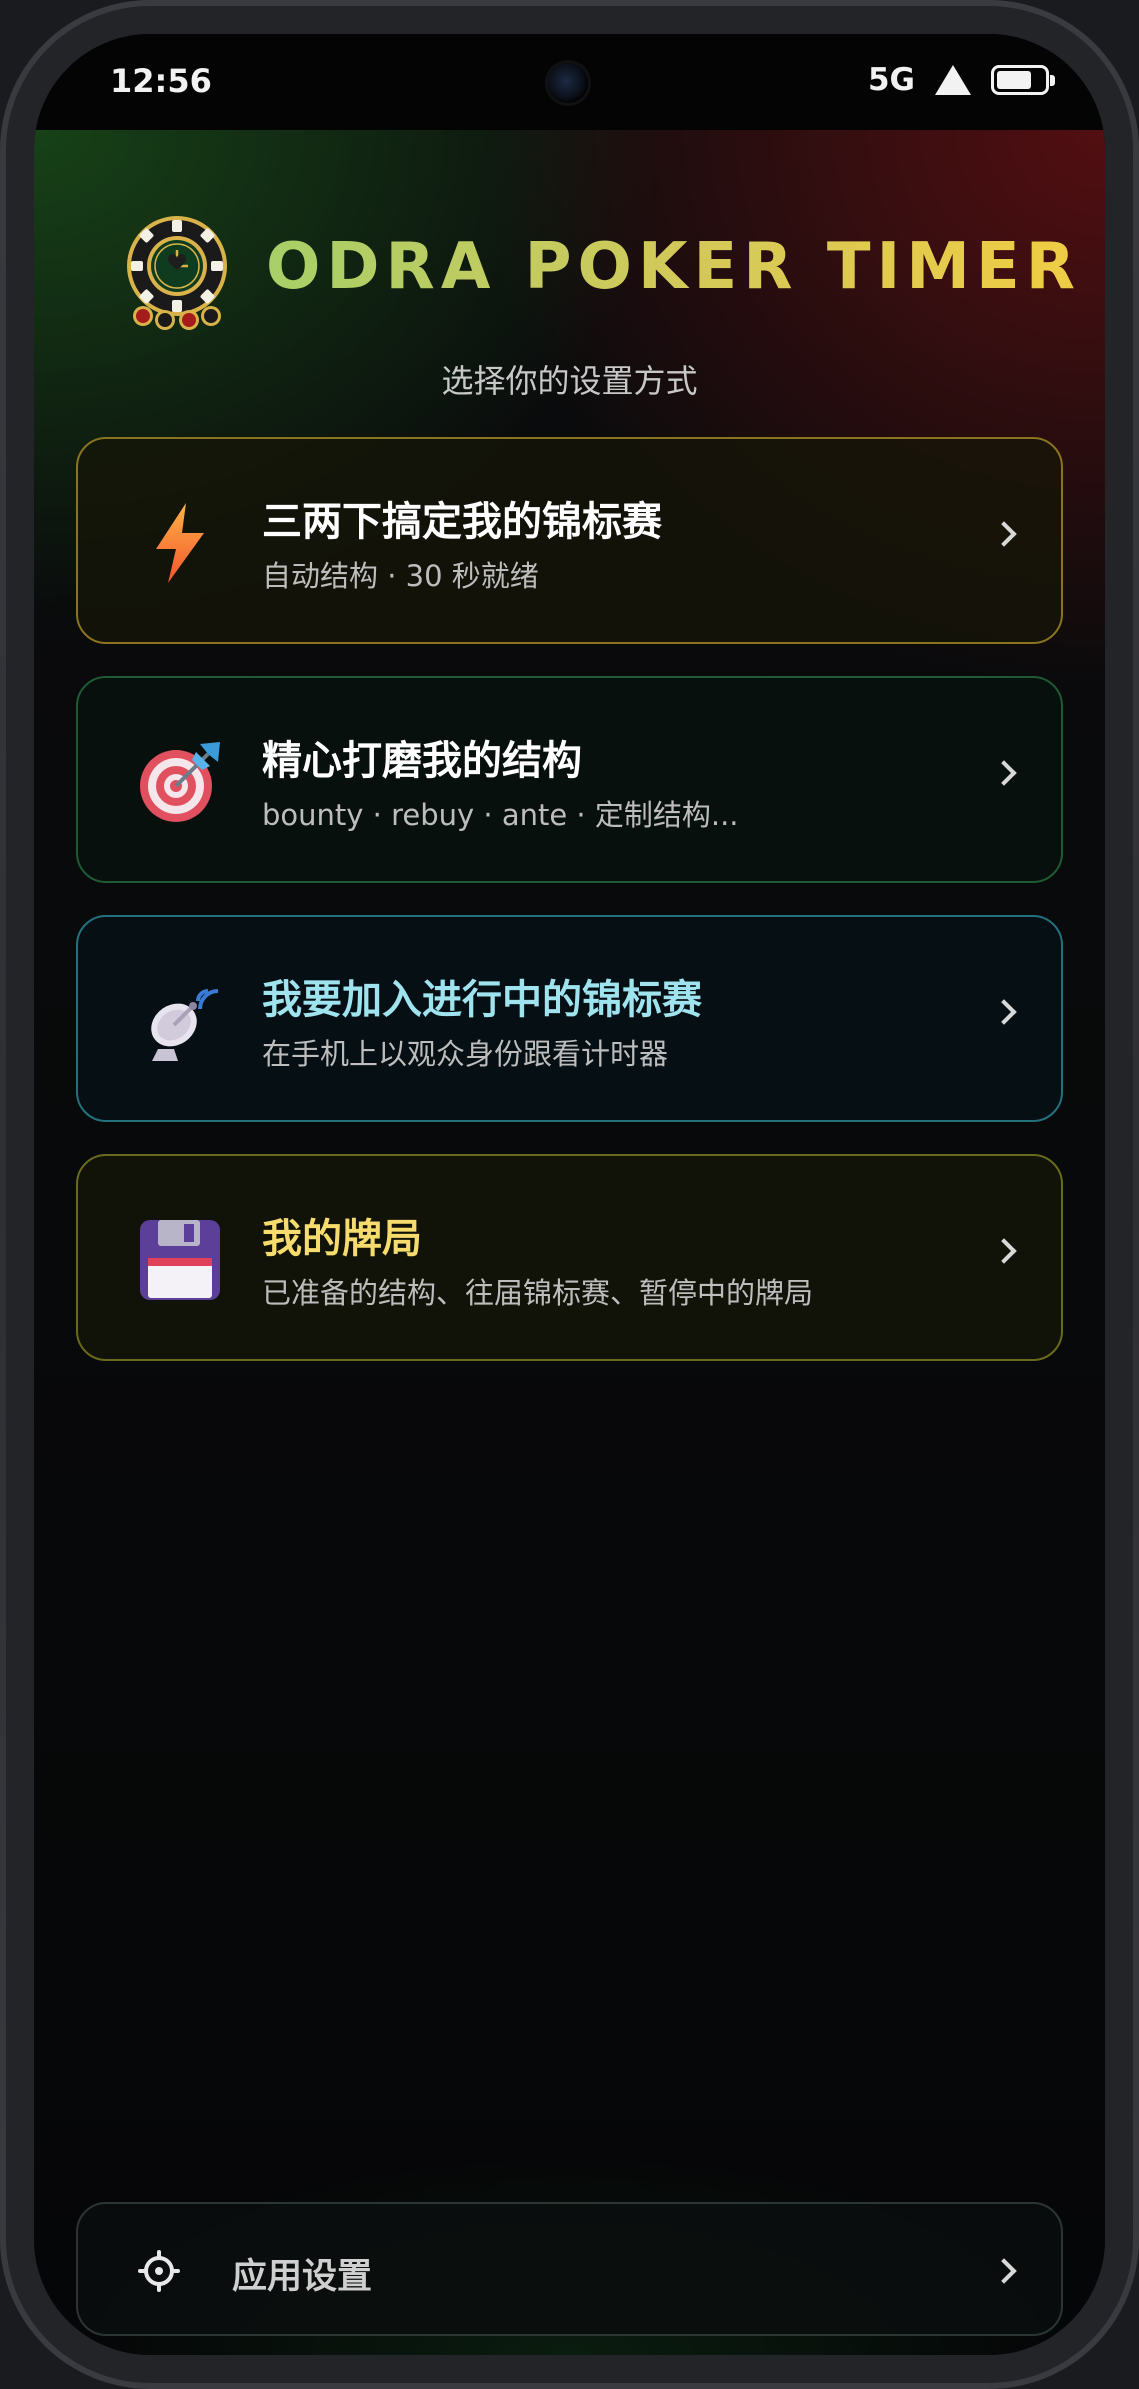 This screenshot has height=2389, width=1139. I want to click on lightning-icon, so click(180, 543).